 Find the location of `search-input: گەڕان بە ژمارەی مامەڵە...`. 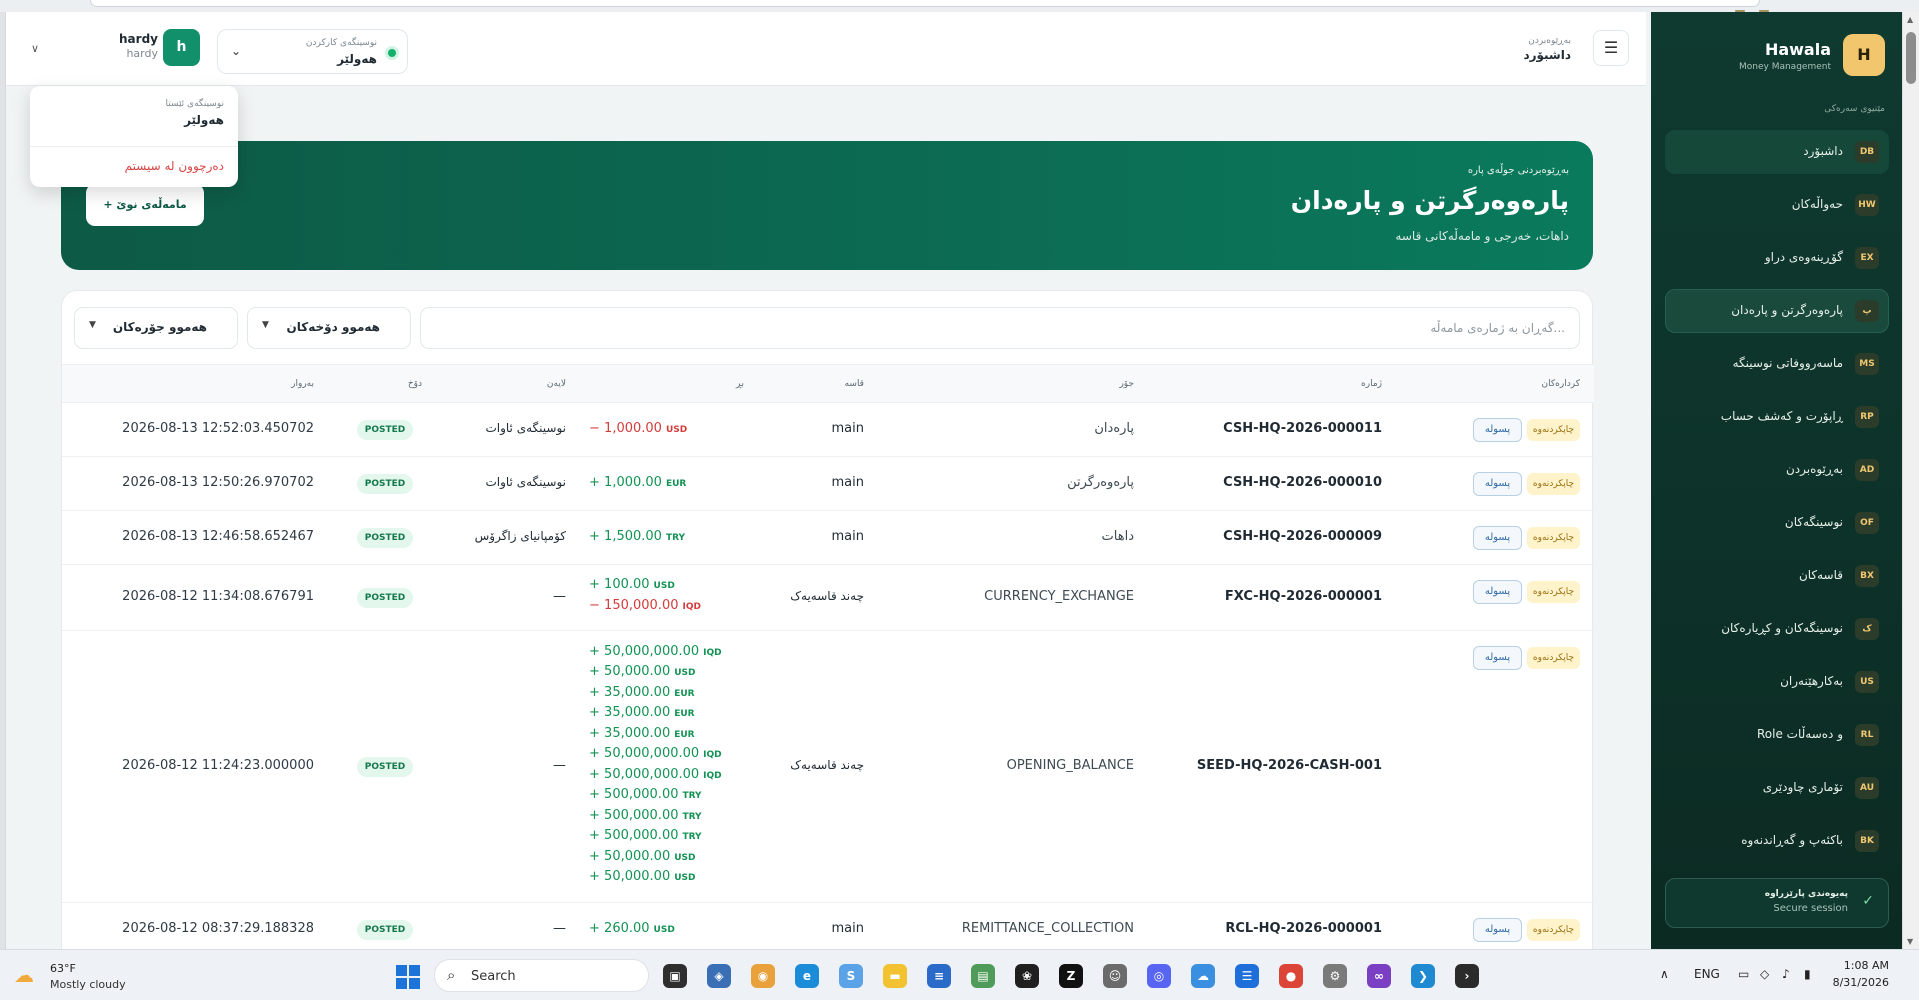

search-input: گەڕان بە ژمارەی مامەڵە... is located at coordinates (1000, 328).